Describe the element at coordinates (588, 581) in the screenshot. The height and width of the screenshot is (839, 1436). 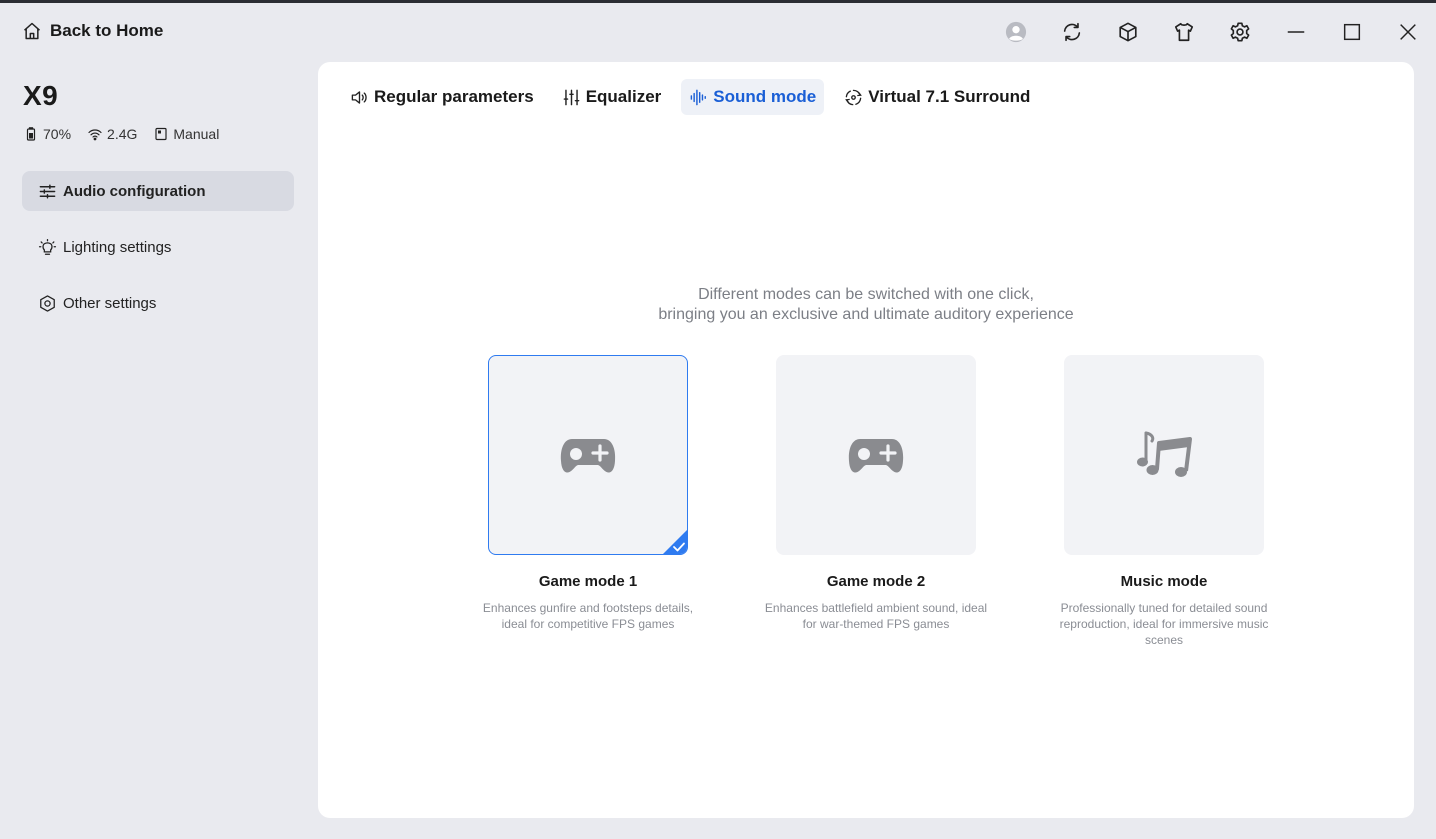
I see `mode-name: Game mode 1` at that location.